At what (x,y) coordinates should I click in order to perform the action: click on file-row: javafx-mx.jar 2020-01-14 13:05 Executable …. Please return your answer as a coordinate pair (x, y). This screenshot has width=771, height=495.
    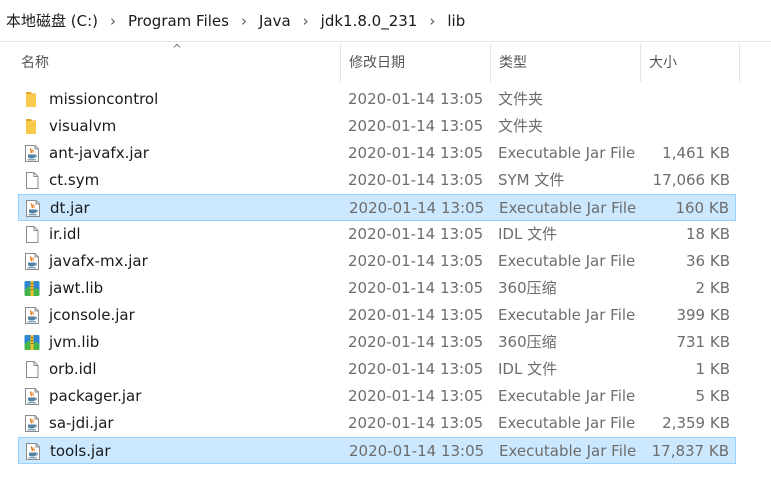
    Looking at the image, I should click on (377, 261).